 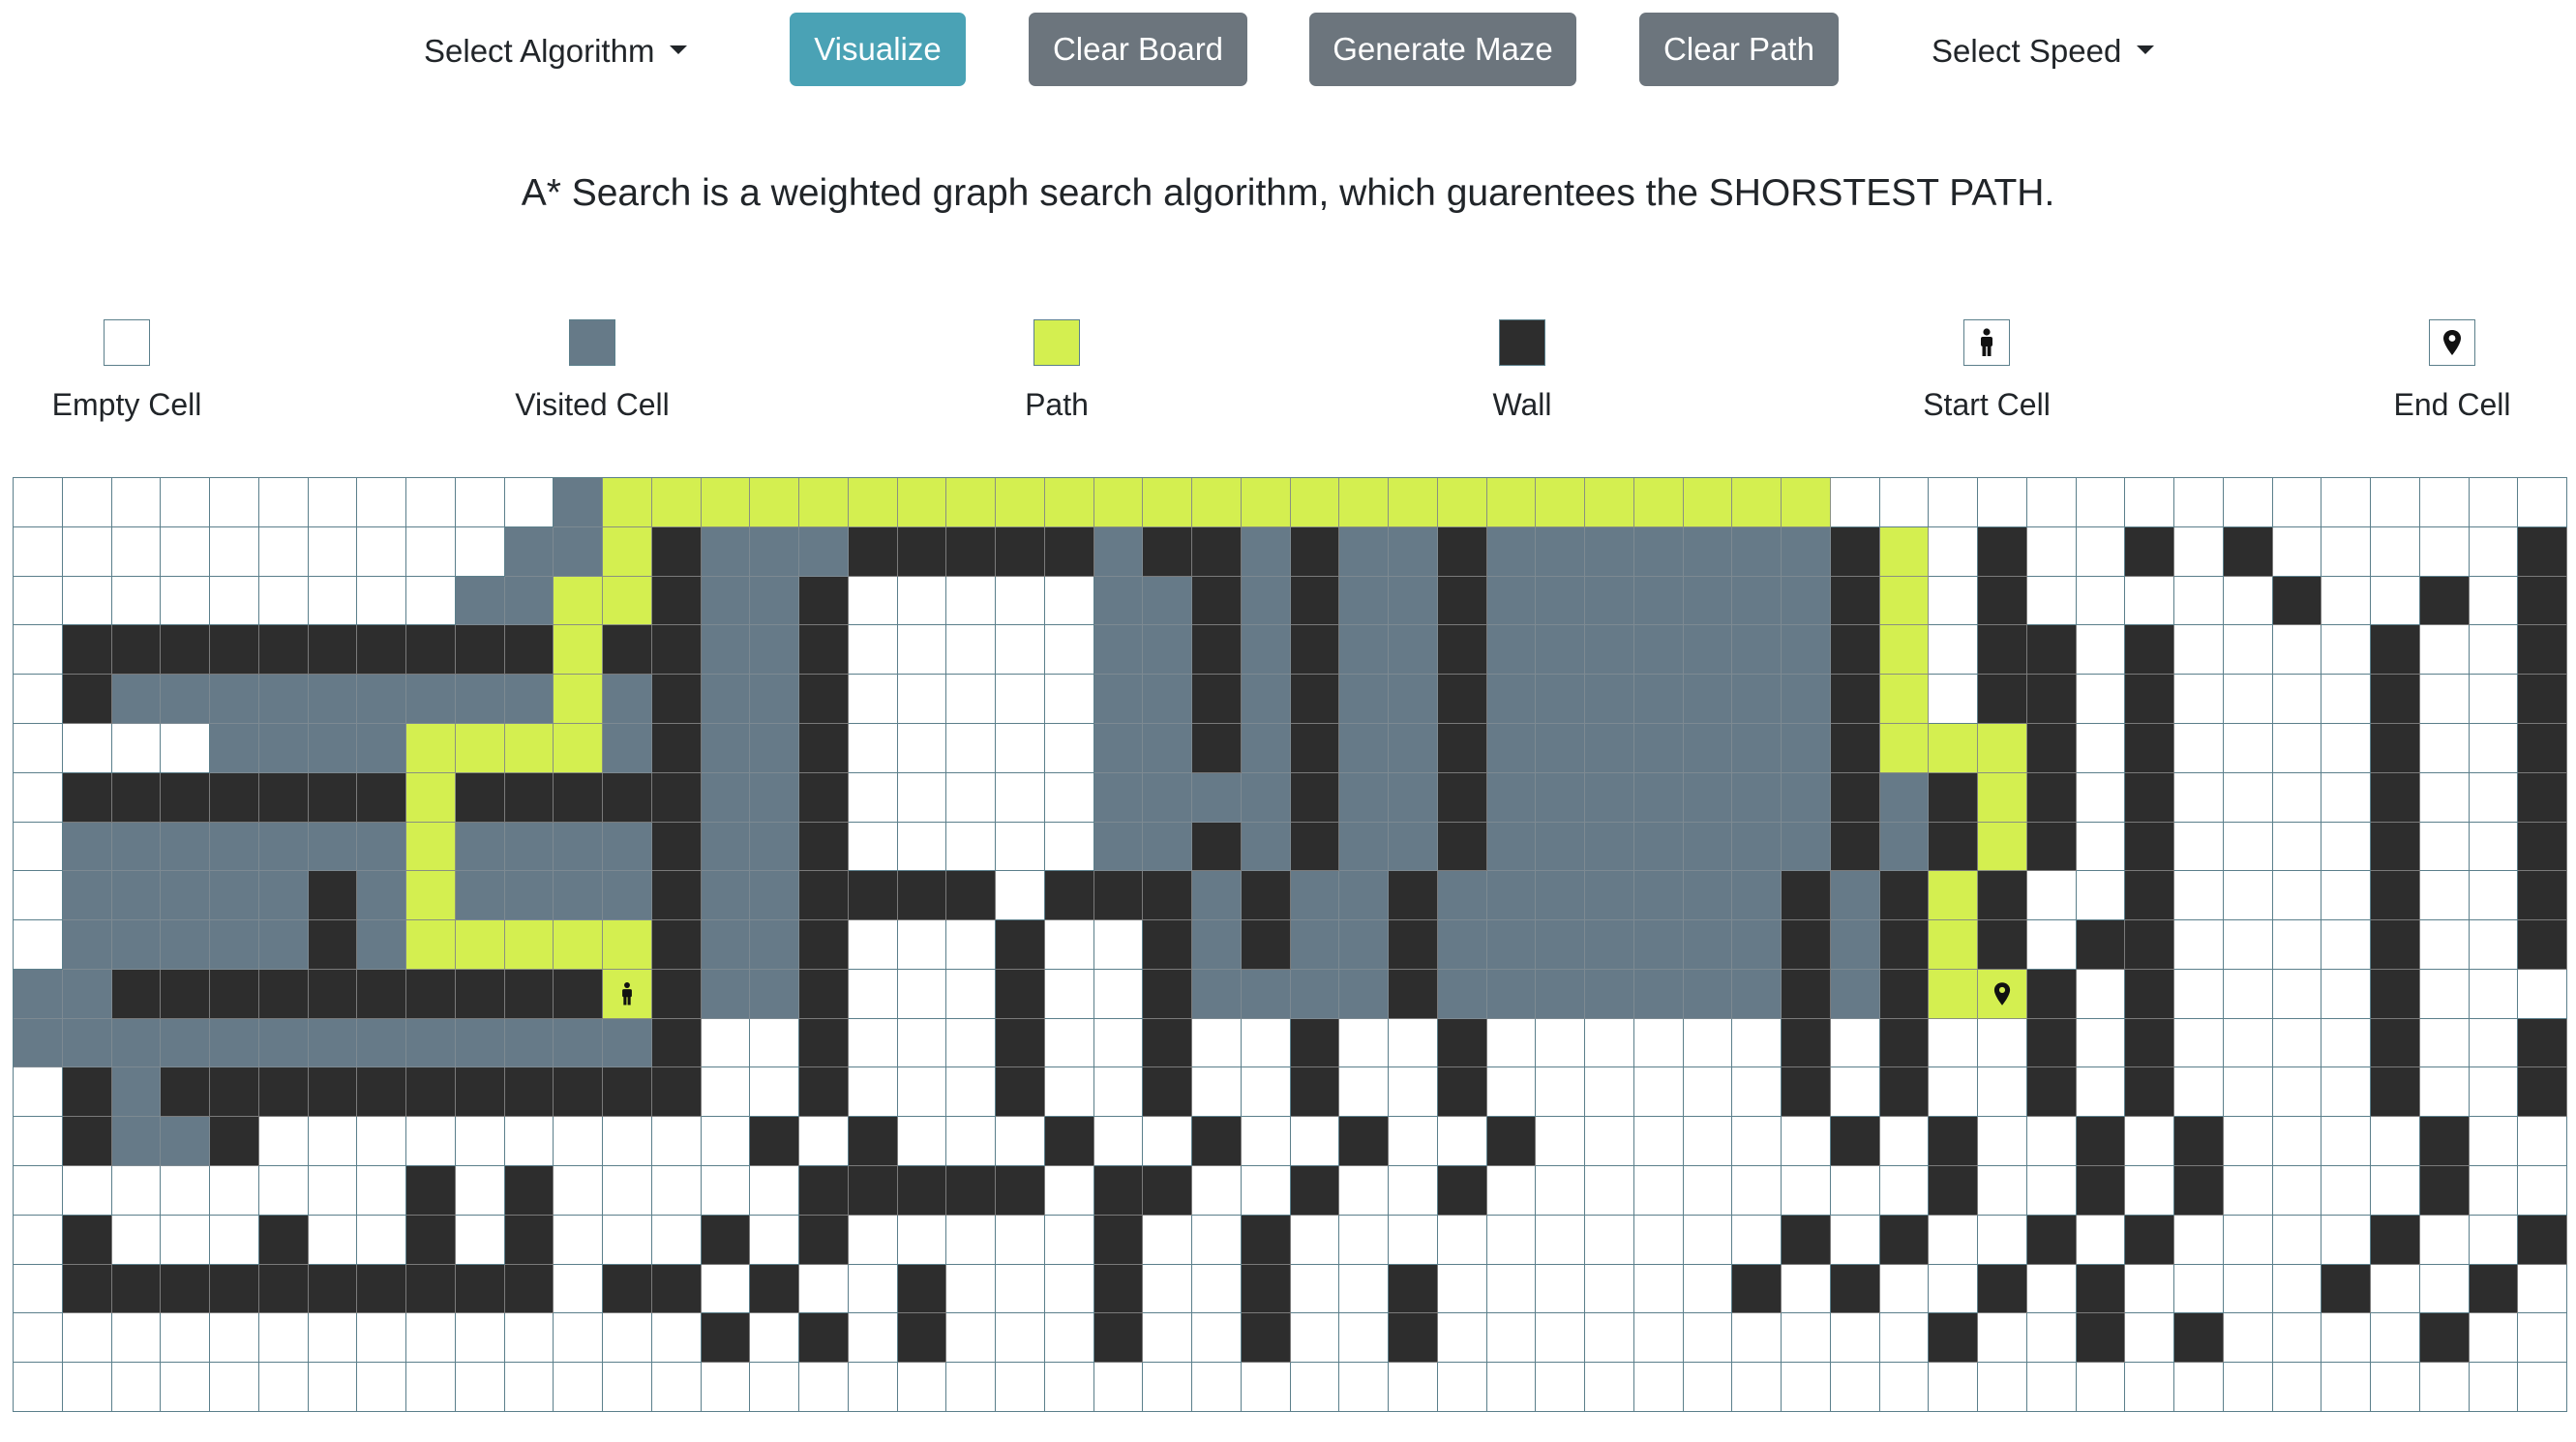 What do you see at coordinates (878, 49) in the screenshot?
I see `visualize-button: Visualize` at bounding box center [878, 49].